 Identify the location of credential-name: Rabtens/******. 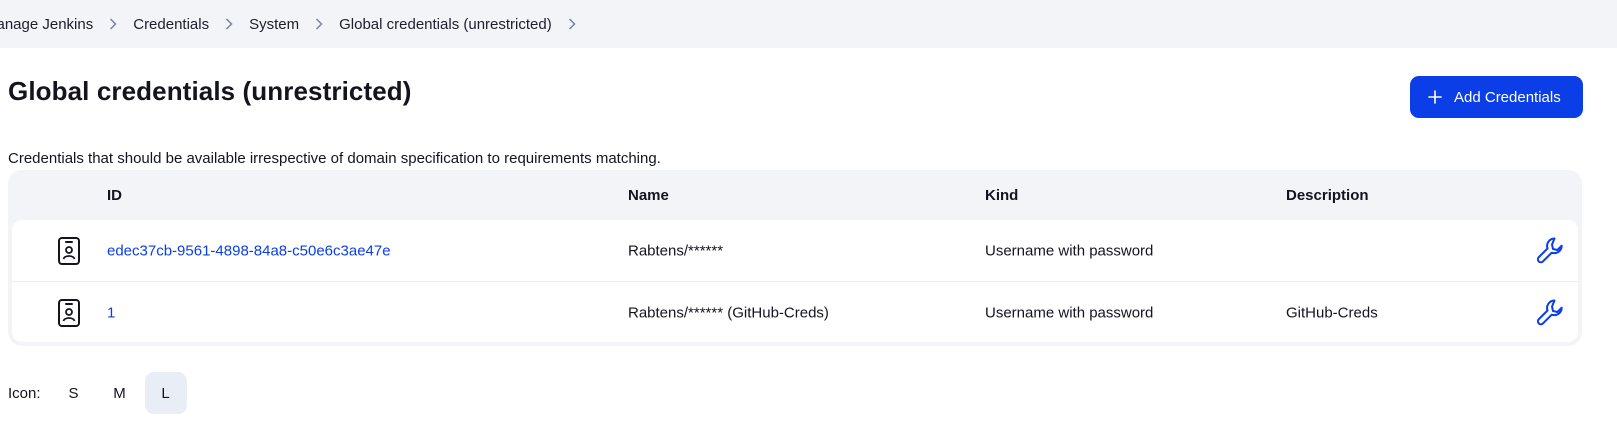
(676, 250).